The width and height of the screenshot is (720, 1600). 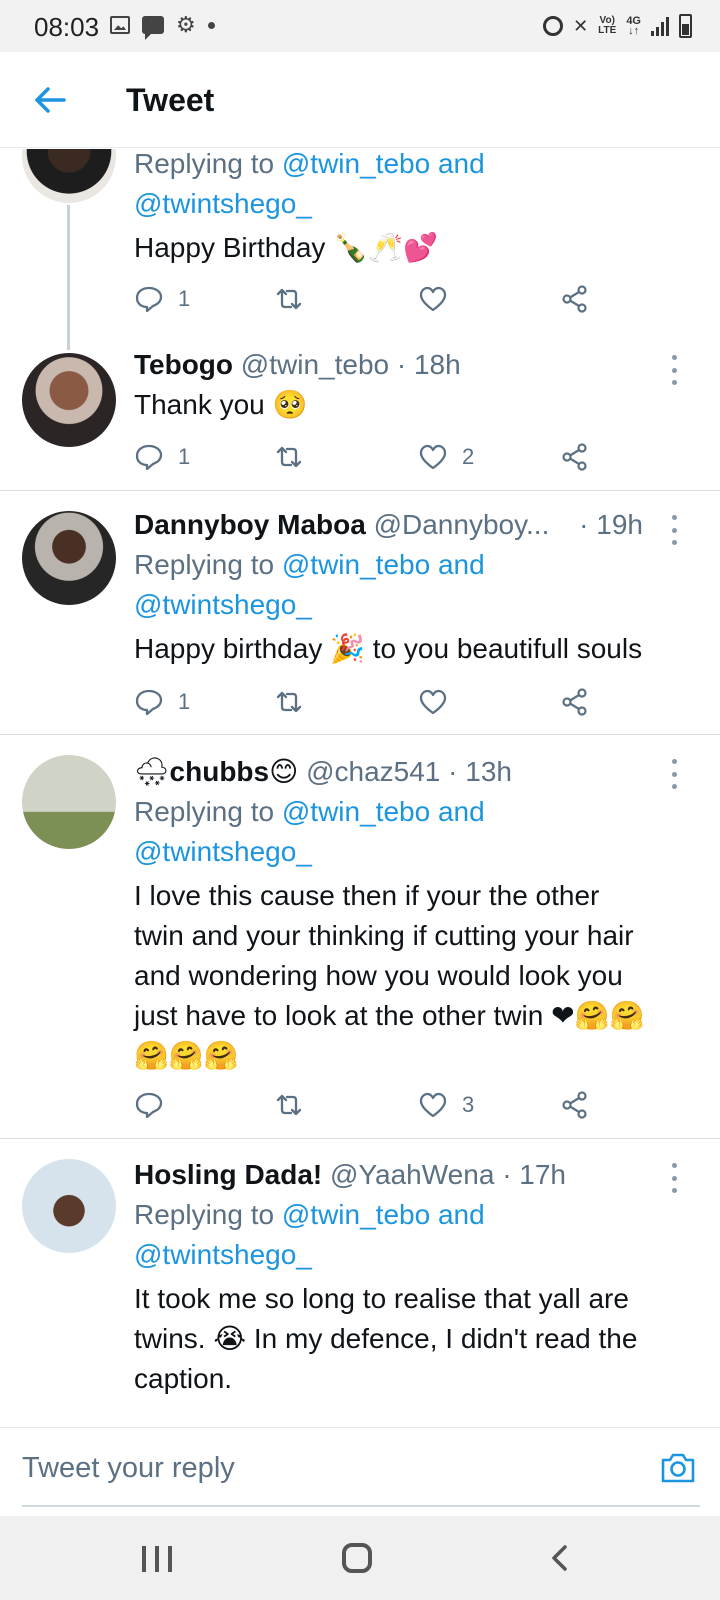 I want to click on recent-apps-icon, so click(x=157, y=1559).